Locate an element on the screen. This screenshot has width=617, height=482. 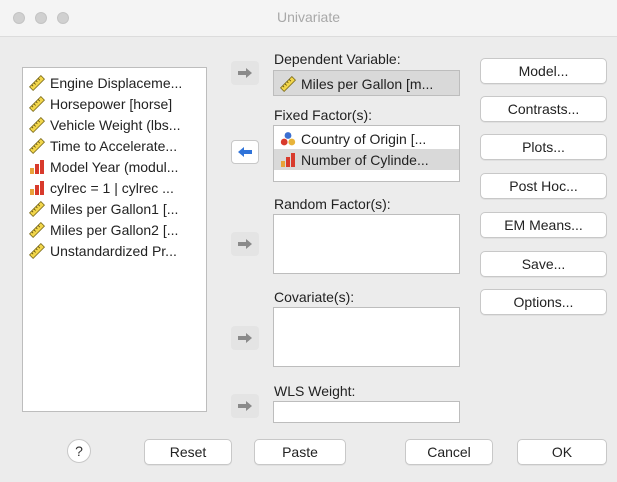
random-factors-label: Random Factor(s): is located at coordinates (332, 204).